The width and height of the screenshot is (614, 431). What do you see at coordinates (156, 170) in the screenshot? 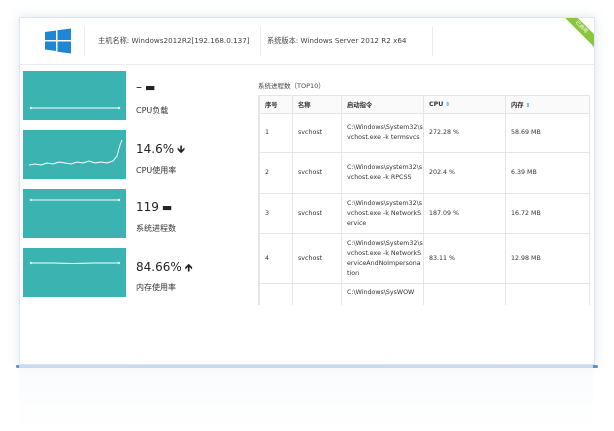
I see `cpu-usage-label: CPU使用率` at bounding box center [156, 170].